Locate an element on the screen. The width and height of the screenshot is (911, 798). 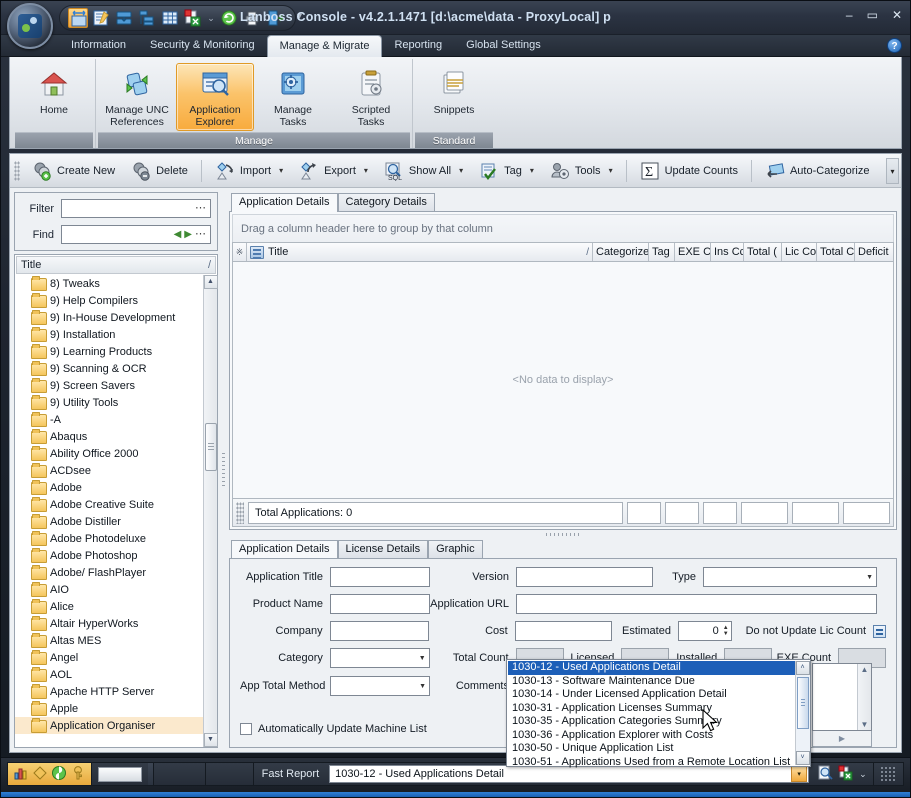
detail-tab-license-details: License Details is located at coordinates (383, 549).